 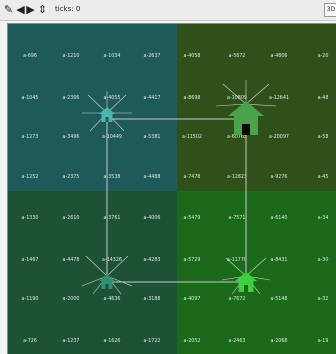 I want to click on ticks-counter: ticks: 0, so click(x=68, y=9).